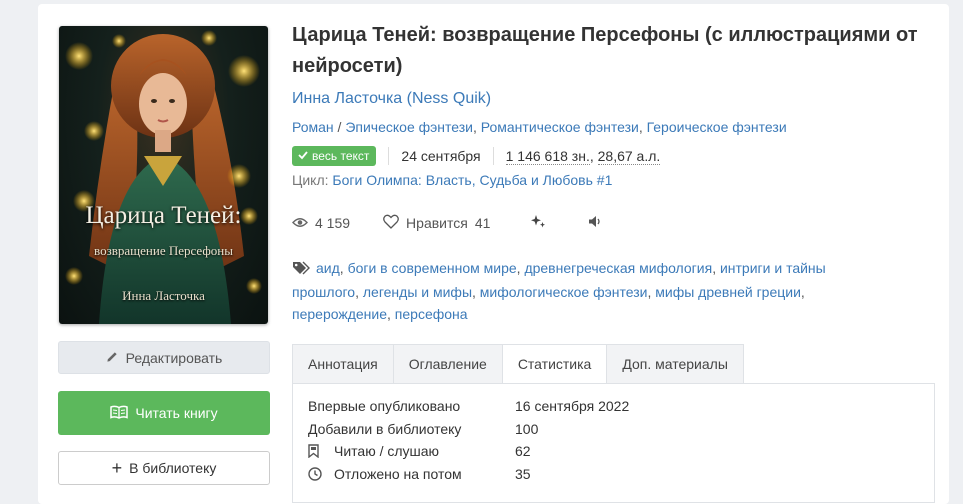 This screenshot has width=963, height=504. I want to click on tag-link: боги в современном мире, so click(432, 268).